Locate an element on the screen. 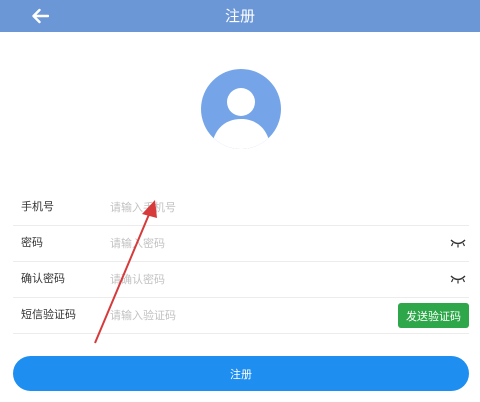  confirm-password-label: 确认密码 is located at coordinates (43, 278).